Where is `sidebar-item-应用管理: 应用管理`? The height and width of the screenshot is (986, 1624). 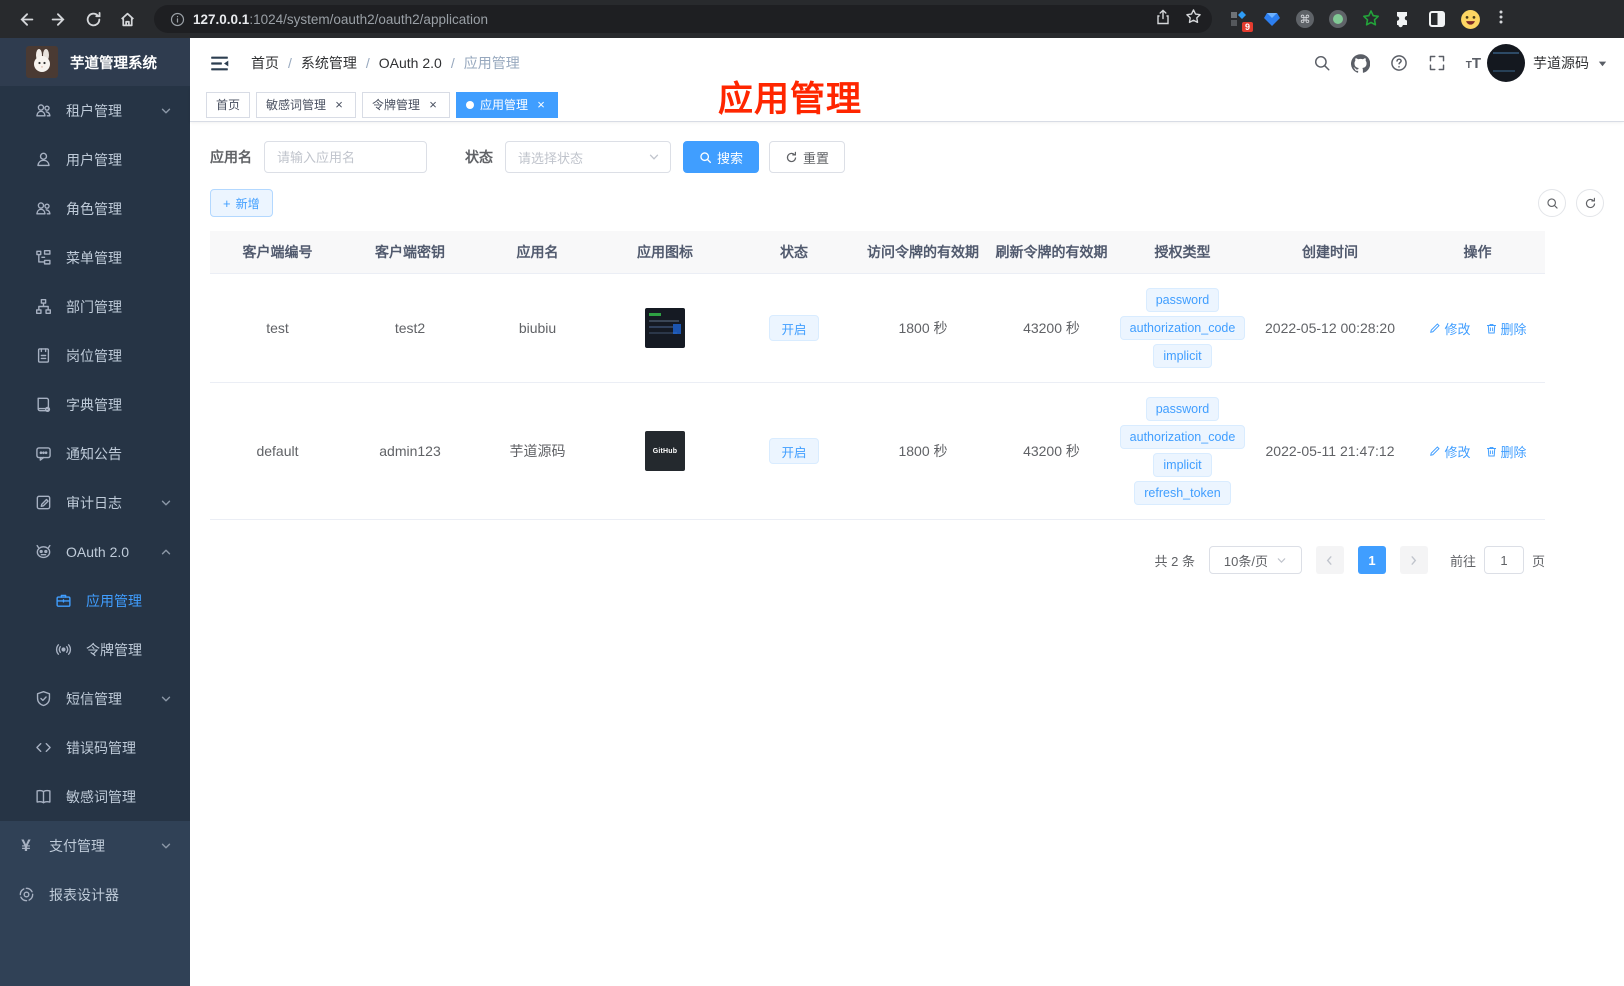 sidebar-item-应用管理: 应用管理 is located at coordinates (95, 600).